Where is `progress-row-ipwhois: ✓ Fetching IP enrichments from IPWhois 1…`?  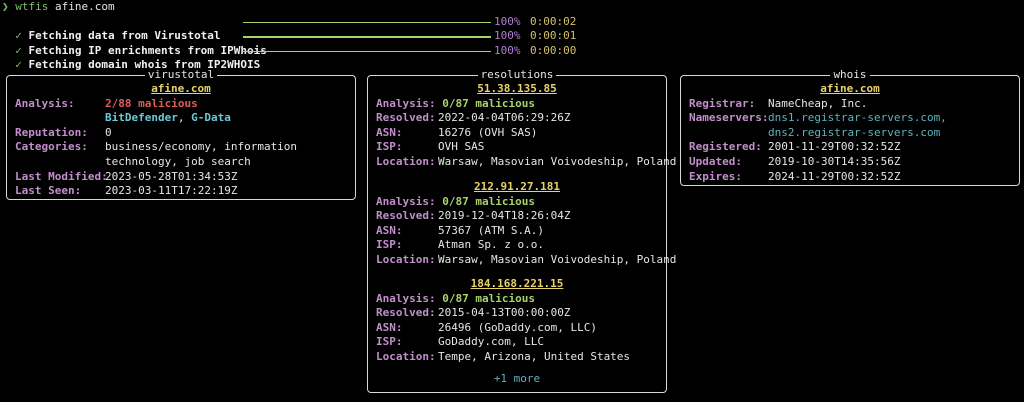 progress-row-ipwhois: ✓ Fetching IP enrichments from IPWhois 1… is located at coordinates (302, 43).